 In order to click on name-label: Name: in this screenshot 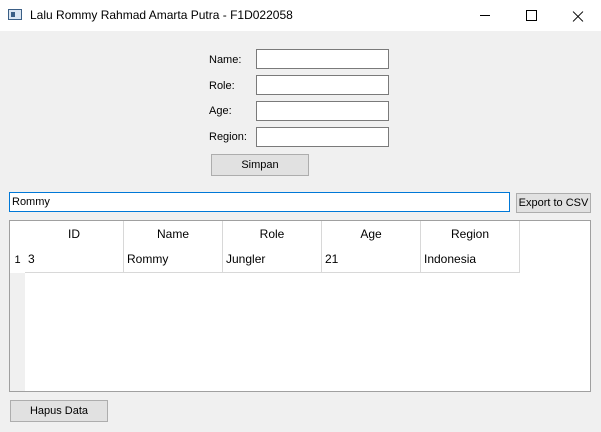, I will do `click(225, 60)`.